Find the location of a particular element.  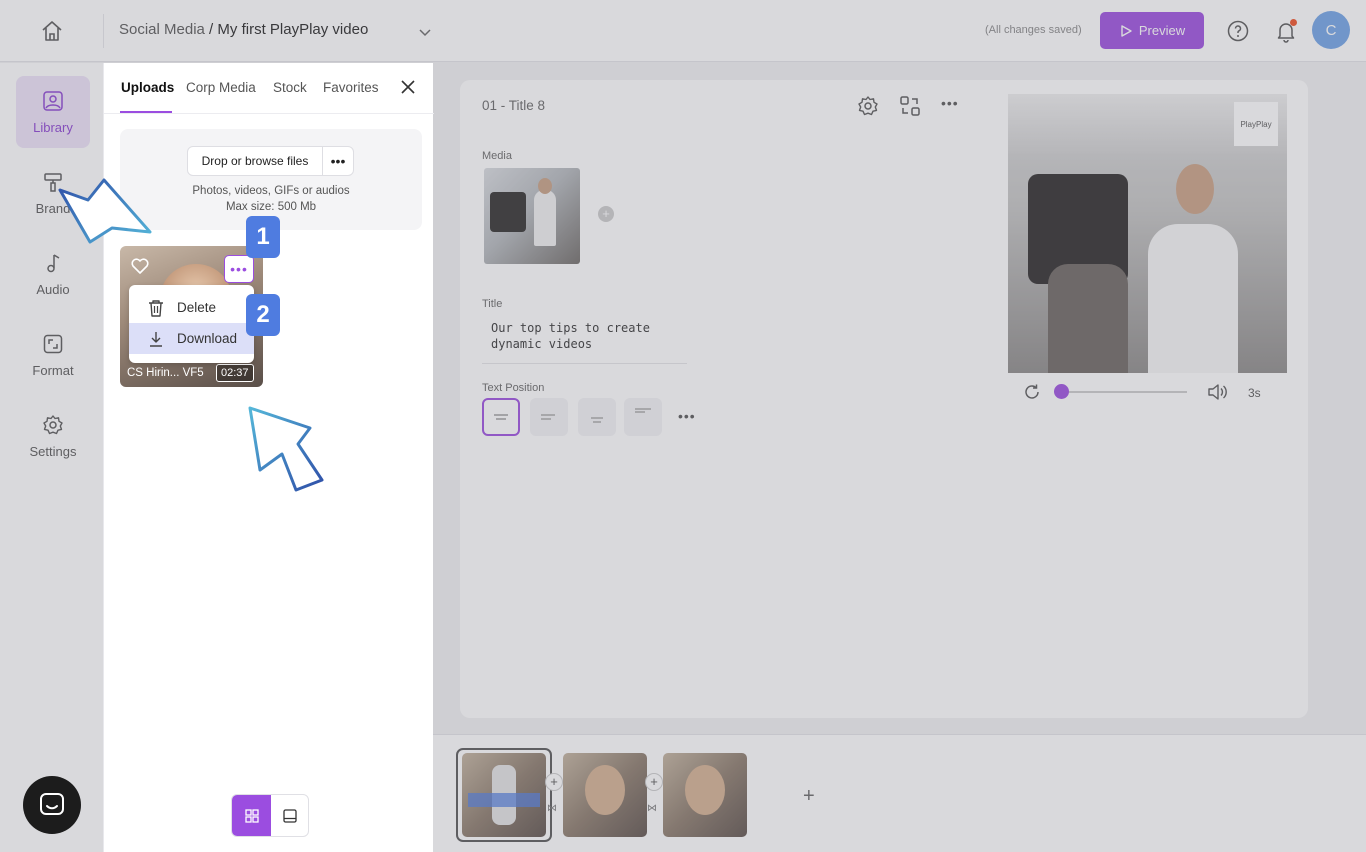

swap-layout-icon is located at coordinates (910, 106).